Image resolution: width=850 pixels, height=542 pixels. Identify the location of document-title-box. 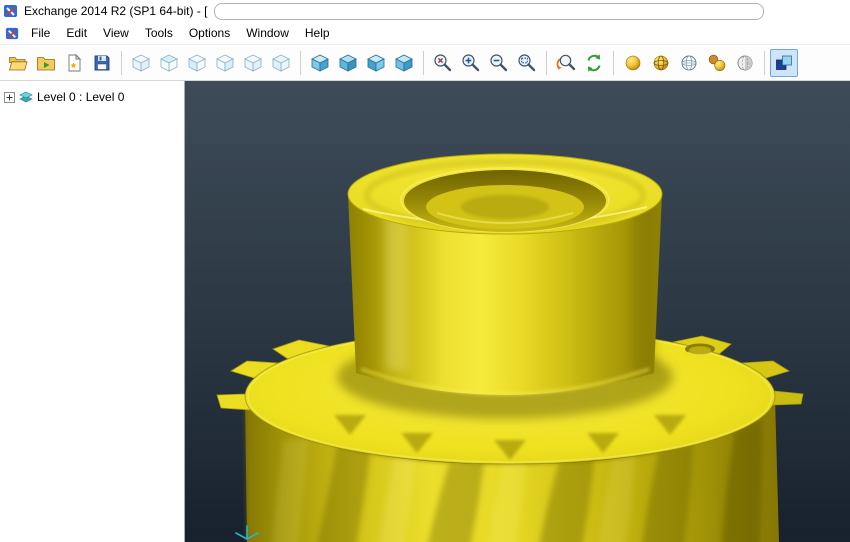
(489, 11).